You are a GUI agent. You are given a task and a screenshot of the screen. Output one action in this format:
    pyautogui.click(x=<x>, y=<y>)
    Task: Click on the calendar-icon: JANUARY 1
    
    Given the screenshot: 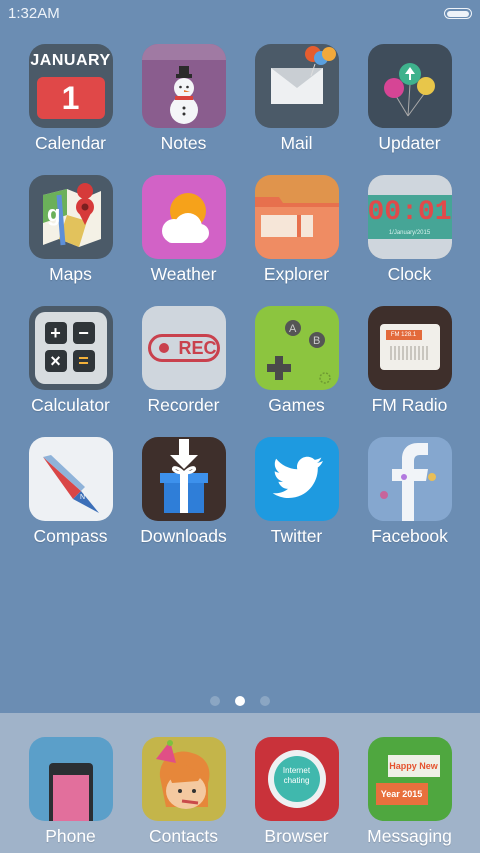 What is the action you would take?
    pyautogui.click(x=70, y=86)
    